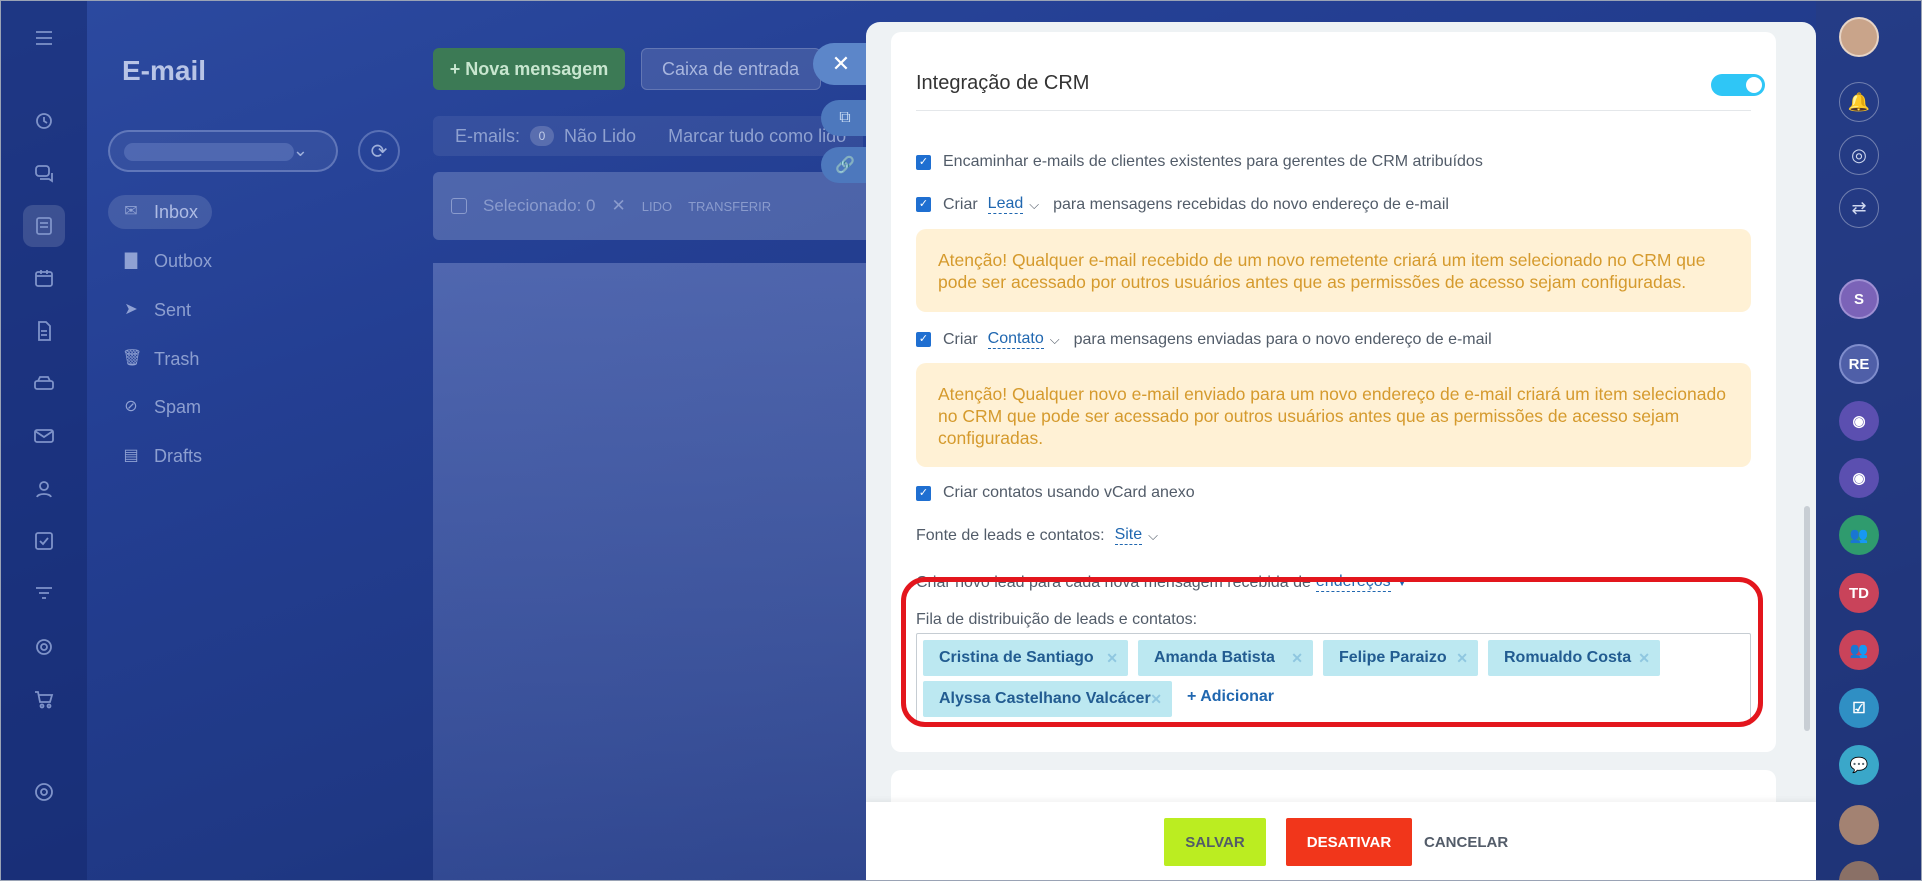 The image size is (1922, 881). Describe the element at coordinates (618, 206) in the screenshot. I see `clear-selection-icon: ✕` at that location.